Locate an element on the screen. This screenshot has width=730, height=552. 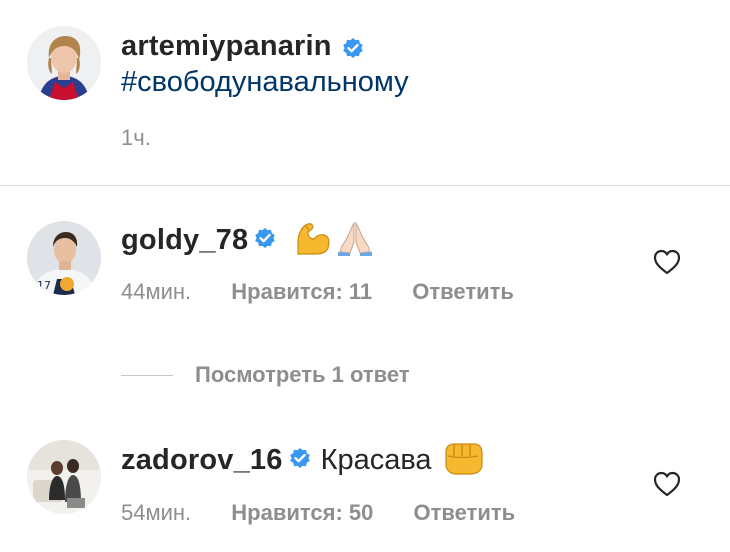
post-author-line: artemiypanarin is located at coordinates (242, 47).